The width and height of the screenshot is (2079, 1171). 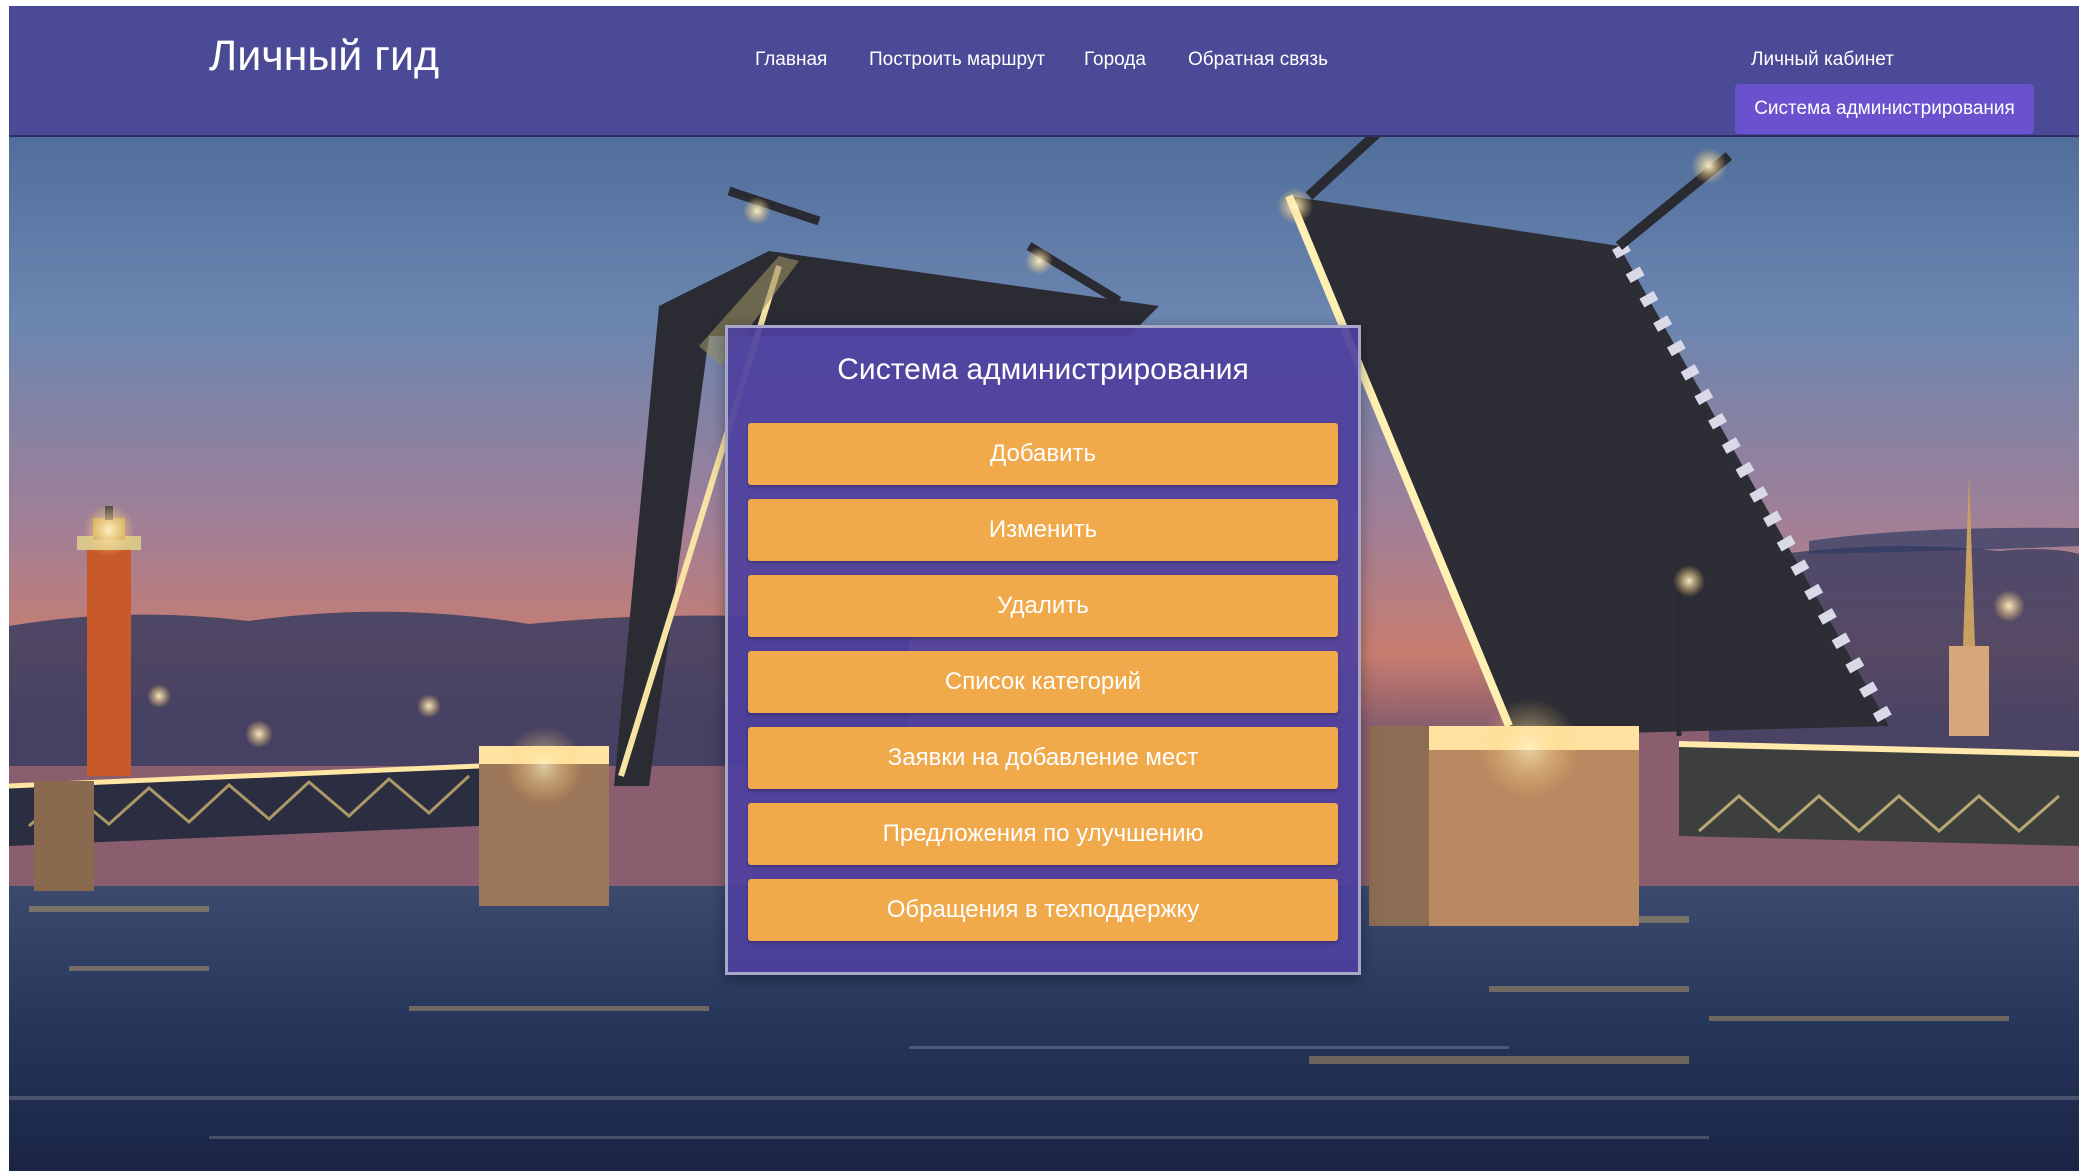 I want to click on nav-link-cities: Города, so click(x=1115, y=60).